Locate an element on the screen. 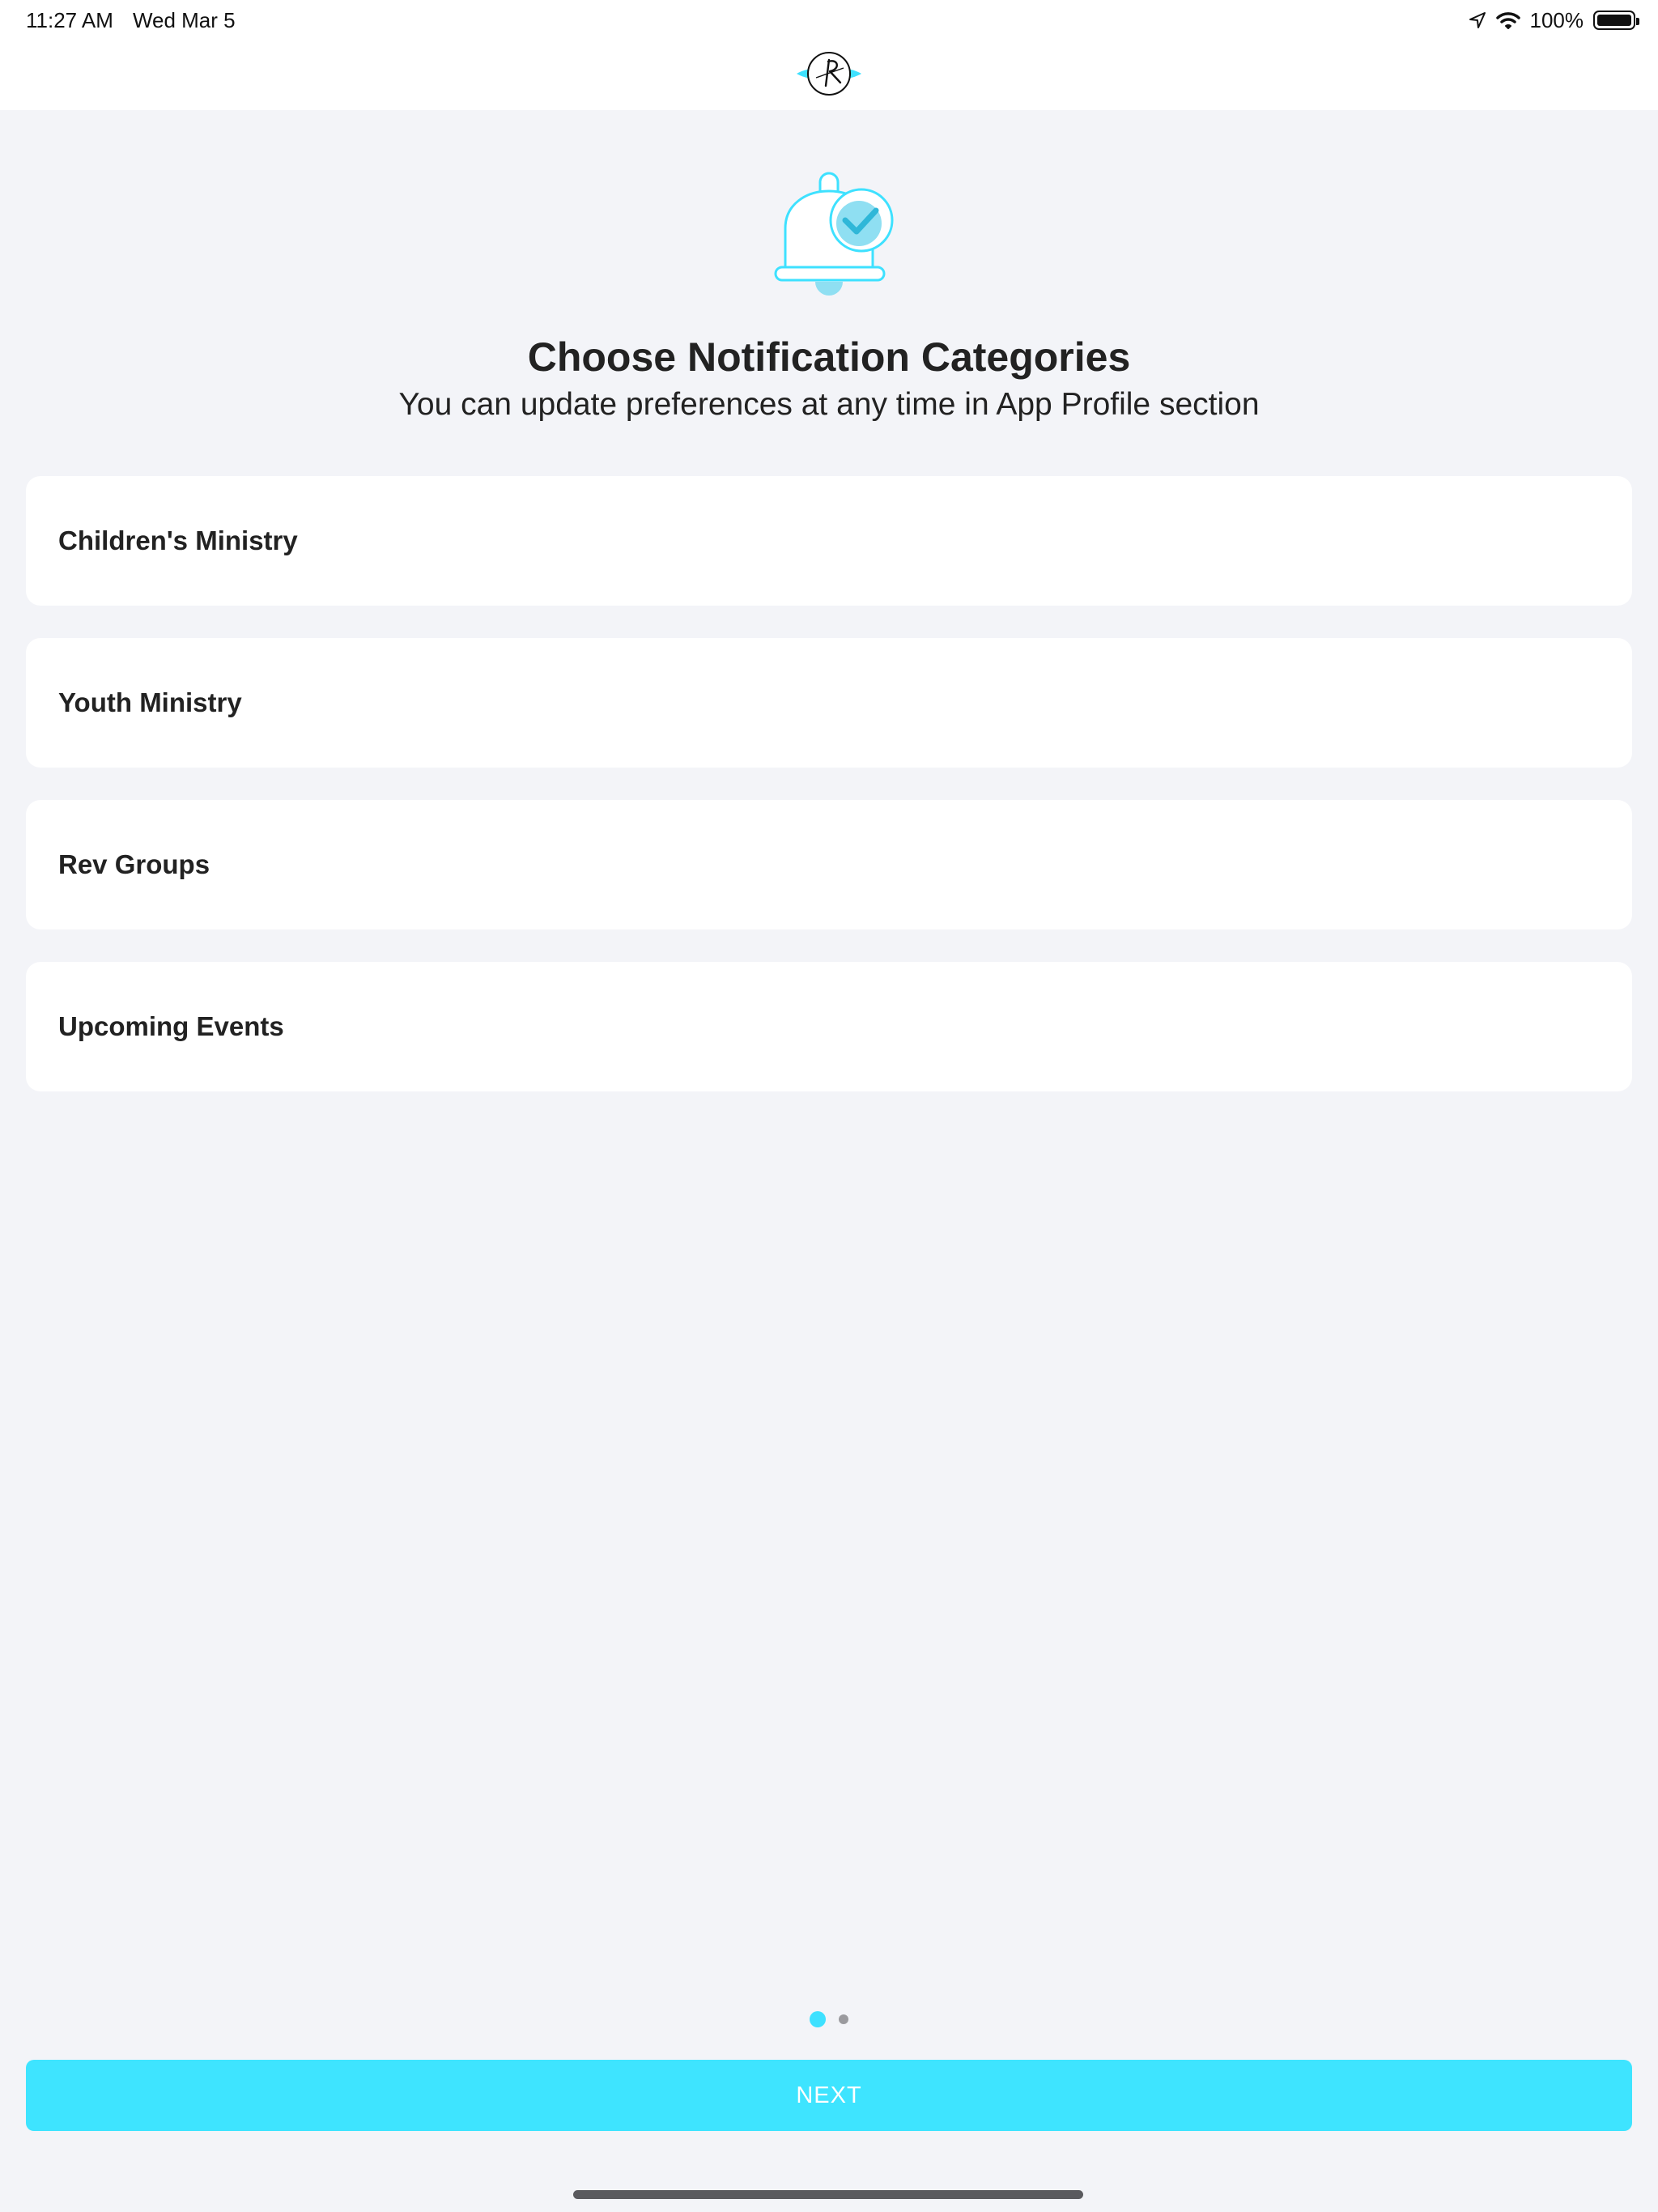 This screenshot has height=2212, width=1658. page-dot-inactive is located at coordinates (843, 2019).